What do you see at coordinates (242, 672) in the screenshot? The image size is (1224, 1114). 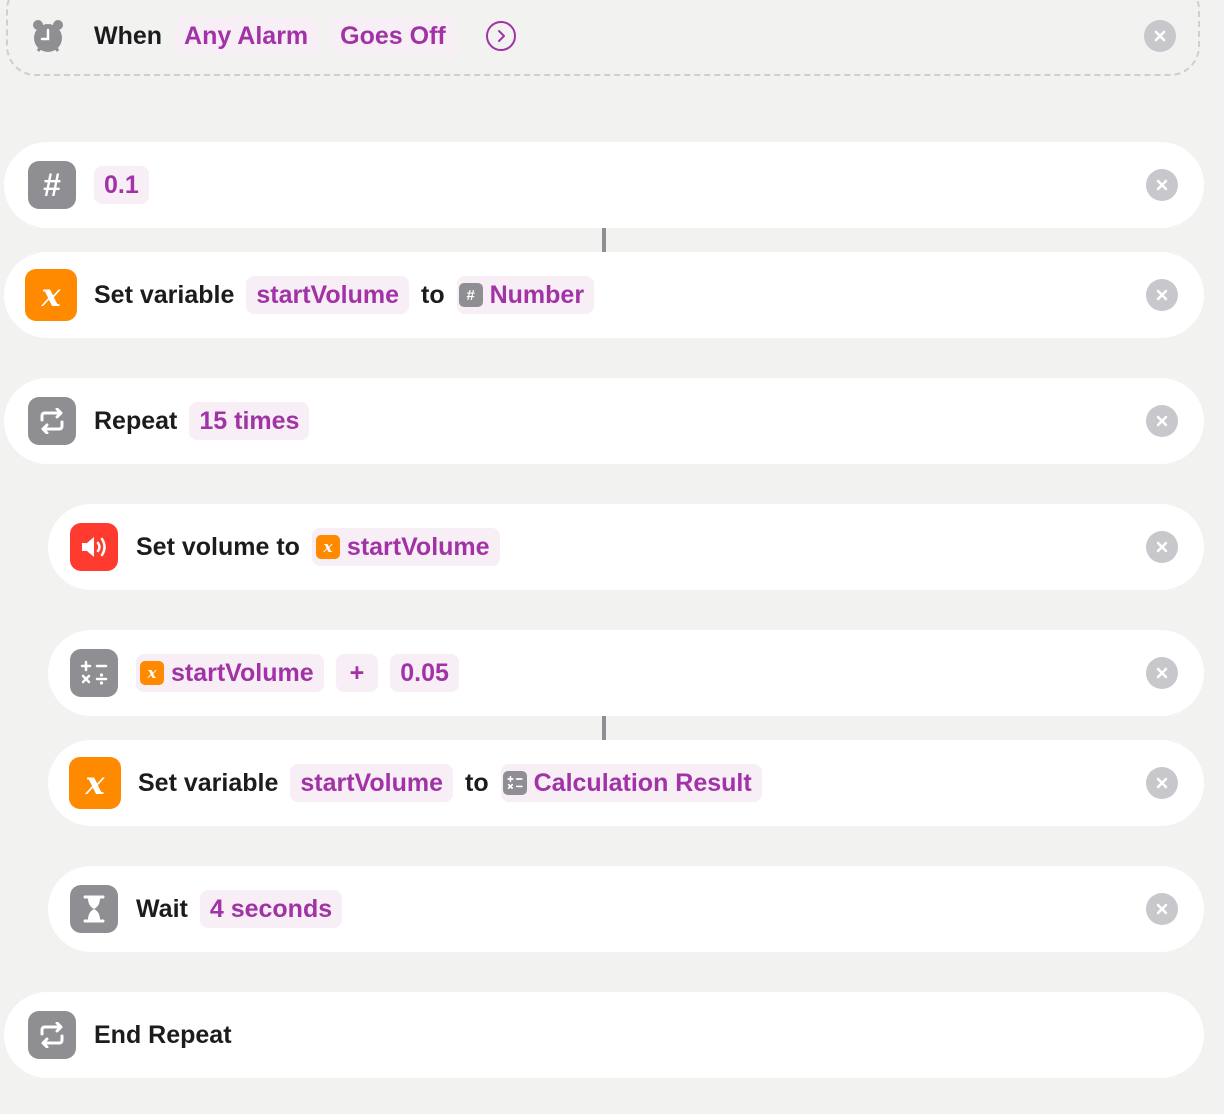 I see `calc-operand-text: startVolume` at bounding box center [242, 672].